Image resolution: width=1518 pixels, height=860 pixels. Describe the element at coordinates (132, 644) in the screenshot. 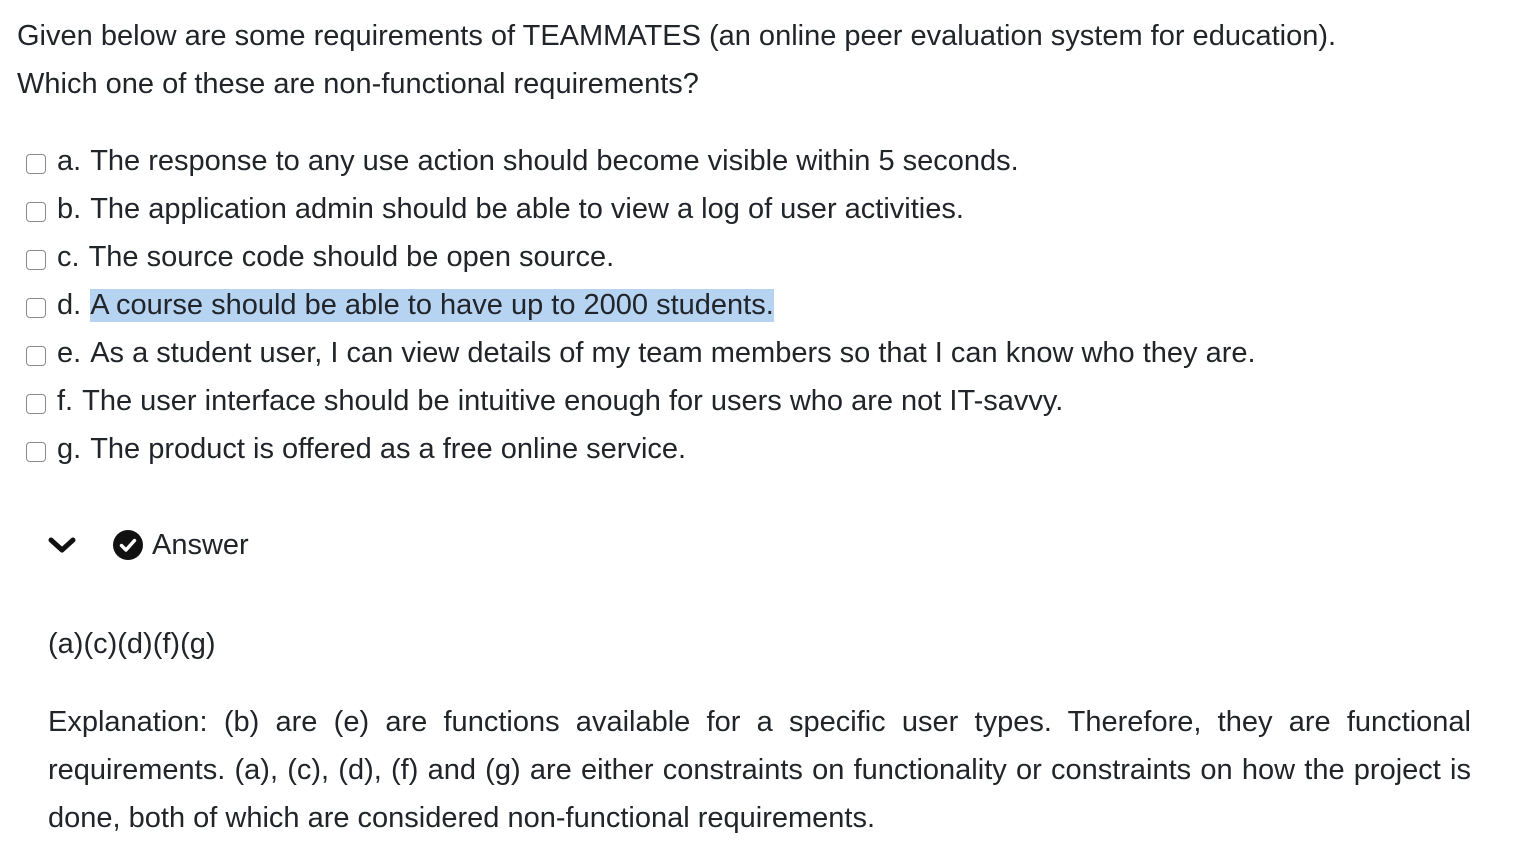

I see `answer-value: (a)(c)(d)(f)(g)` at that location.